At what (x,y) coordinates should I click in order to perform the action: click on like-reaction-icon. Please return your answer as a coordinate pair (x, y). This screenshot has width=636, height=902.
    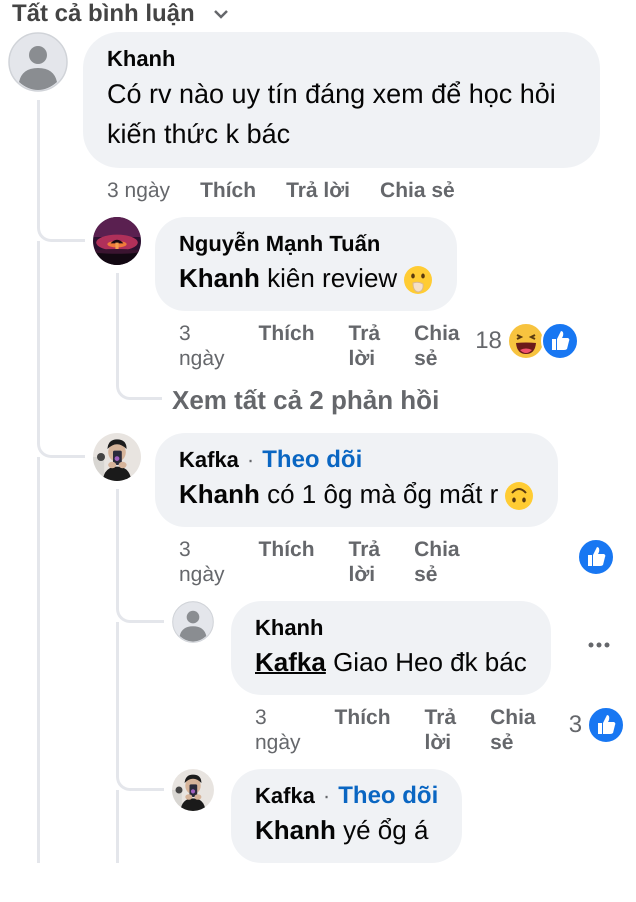
    Looking at the image, I should click on (560, 341).